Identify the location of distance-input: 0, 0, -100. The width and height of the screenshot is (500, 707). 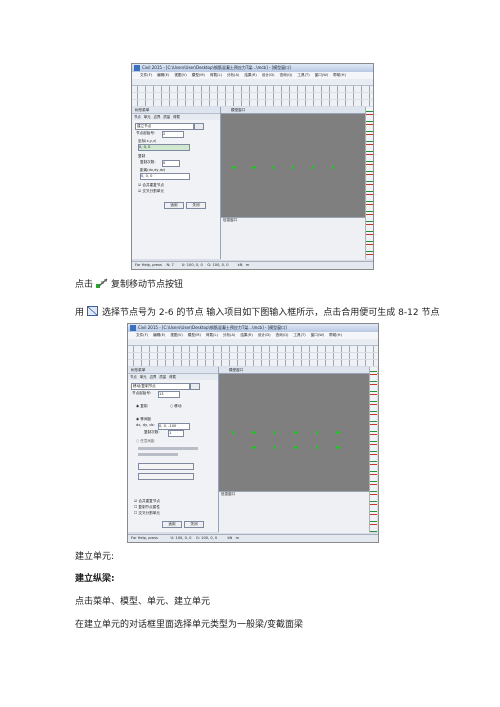
(174, 426).